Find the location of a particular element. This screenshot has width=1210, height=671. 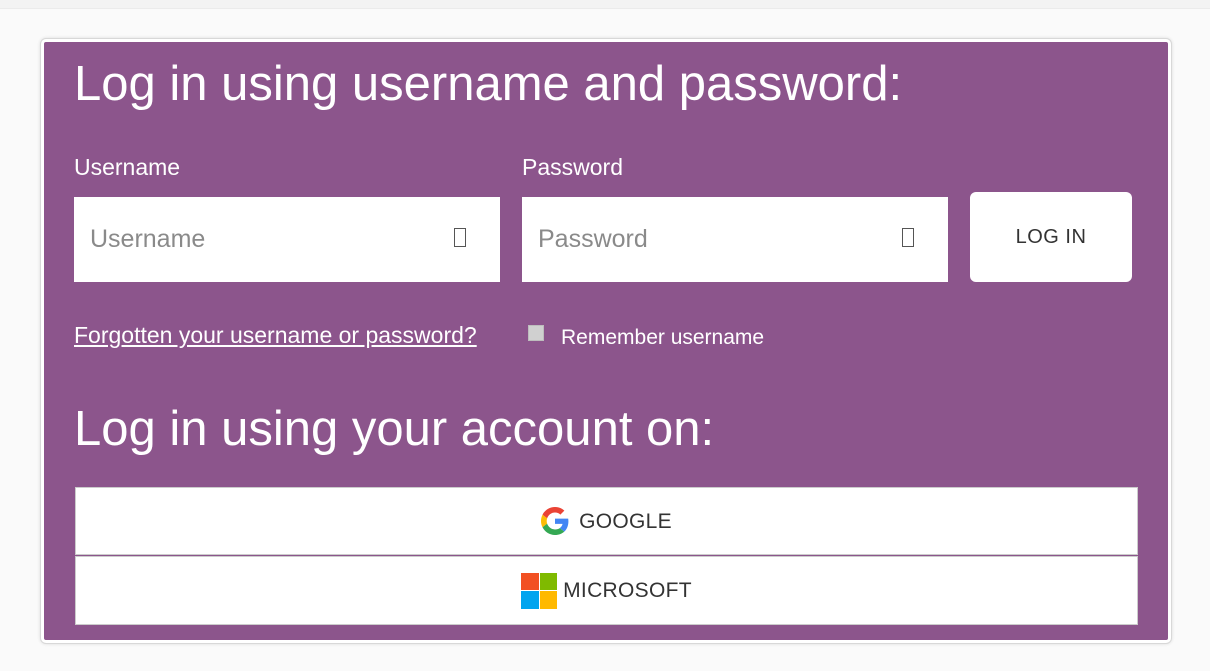

password-input is located at coordinates (735, 239).